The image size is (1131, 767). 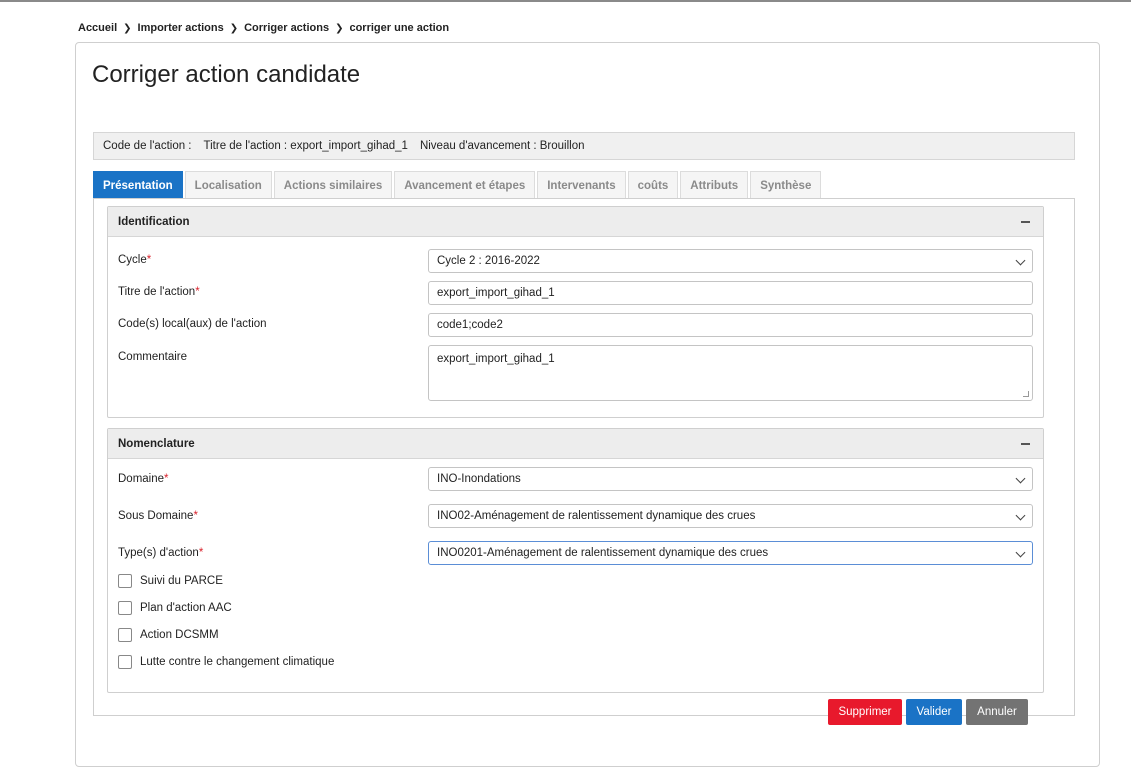 I want to click on checkbox-plan-action-aac: Plan d'action AAC, so click(x=175, y=608).